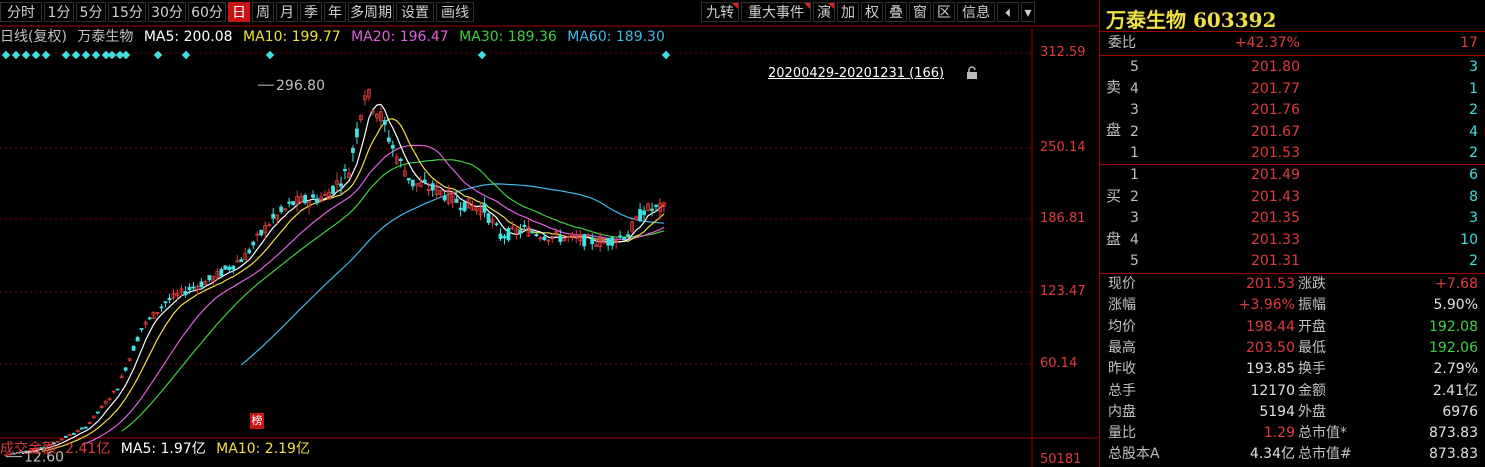  Describe the element at coordinates (1473, 110) in the screenshot. I see `sell-volume: 2` at that location.